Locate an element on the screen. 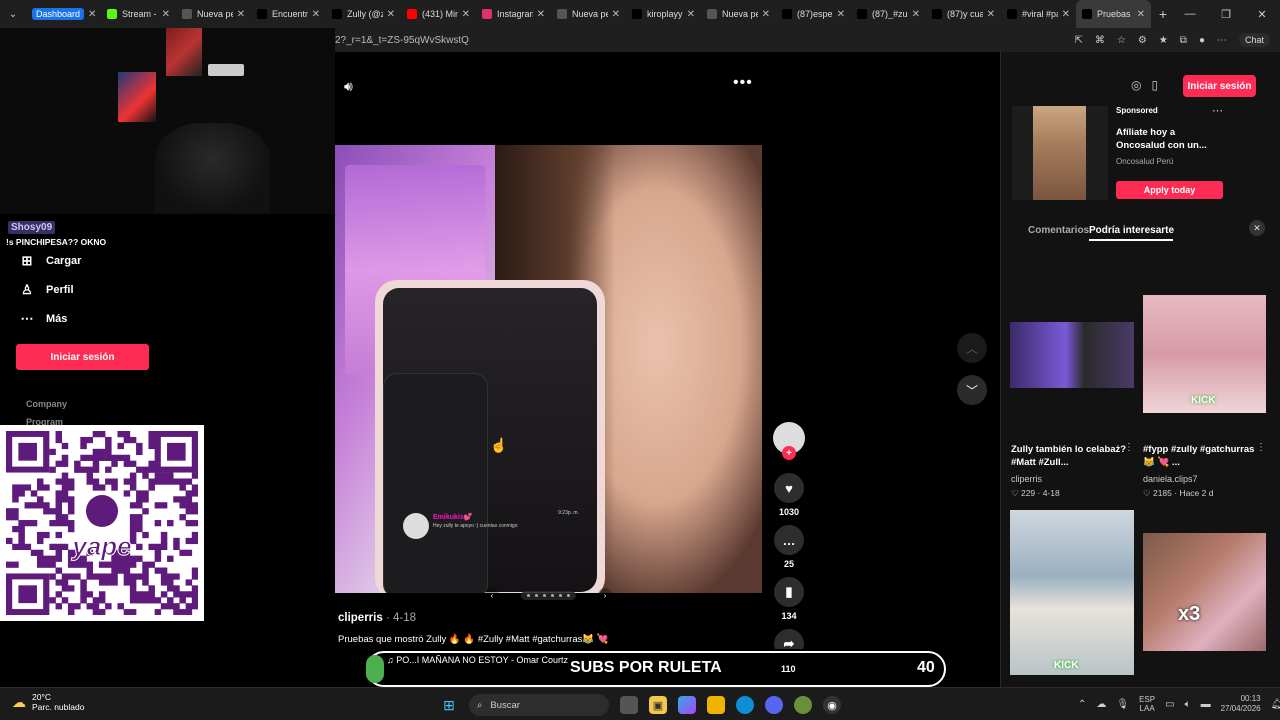  microphone-icon: 🎙︎ is located at coordinates (1122, 704).